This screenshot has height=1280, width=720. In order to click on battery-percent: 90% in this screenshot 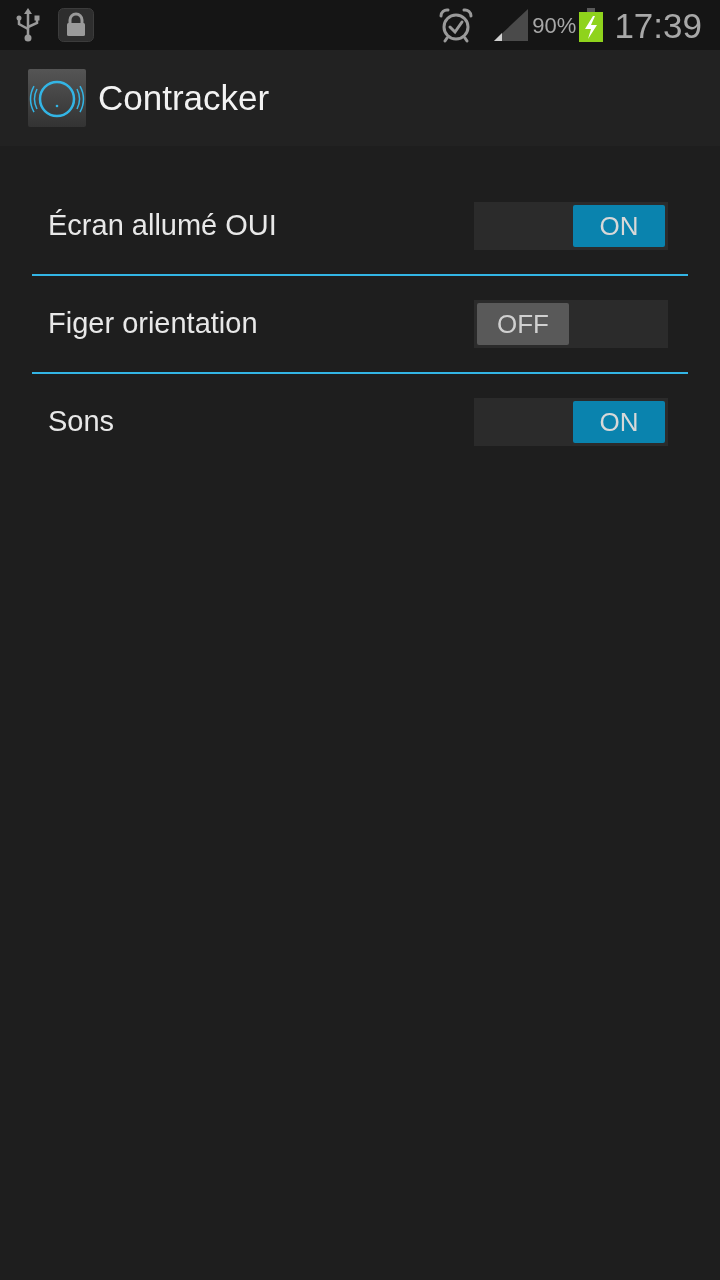, I will do `click(554, 25)`.